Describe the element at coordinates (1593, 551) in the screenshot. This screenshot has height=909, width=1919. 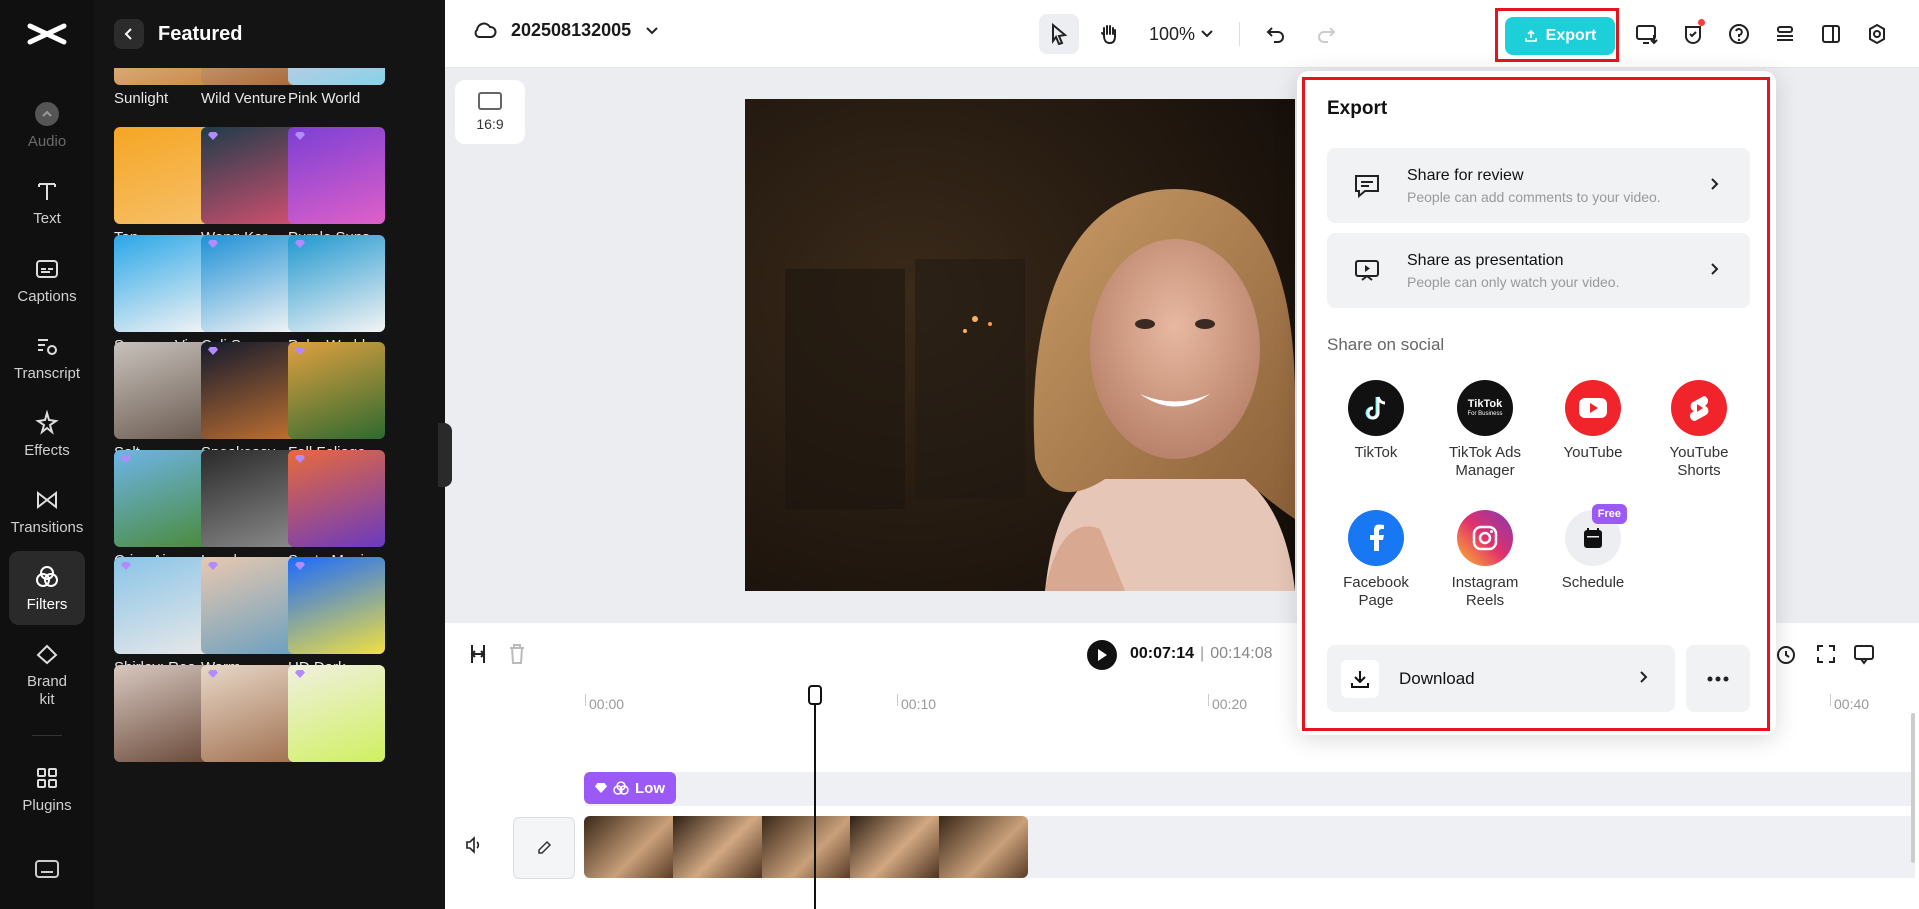
I see `social-schedule: Free Schedule` at that location.